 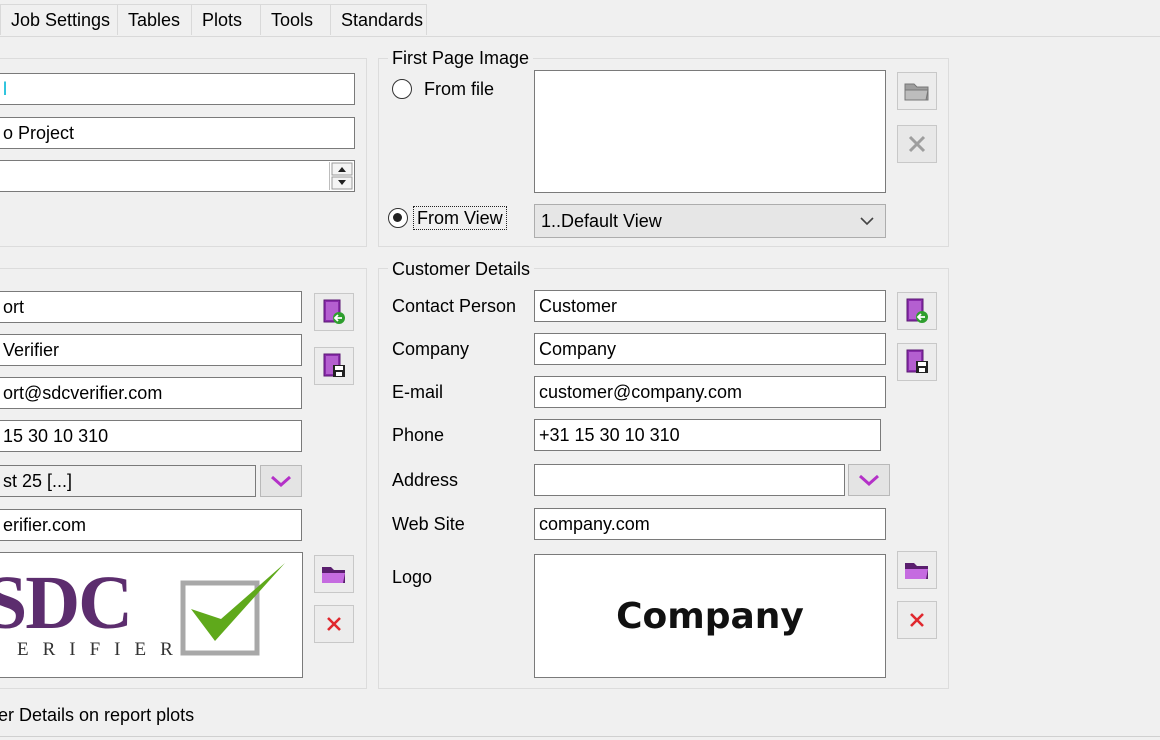 What do you see at coordinates (378, 19) in the screenshot?
I see `tab-standards: Standards` at bounding box center [378, 19].